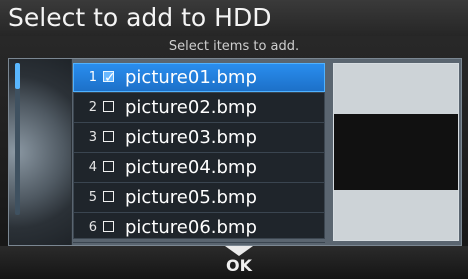  Describe the element at coordinates (234, 18) in the screenshot. I see `page-title: Select to add to HDD` at that location.